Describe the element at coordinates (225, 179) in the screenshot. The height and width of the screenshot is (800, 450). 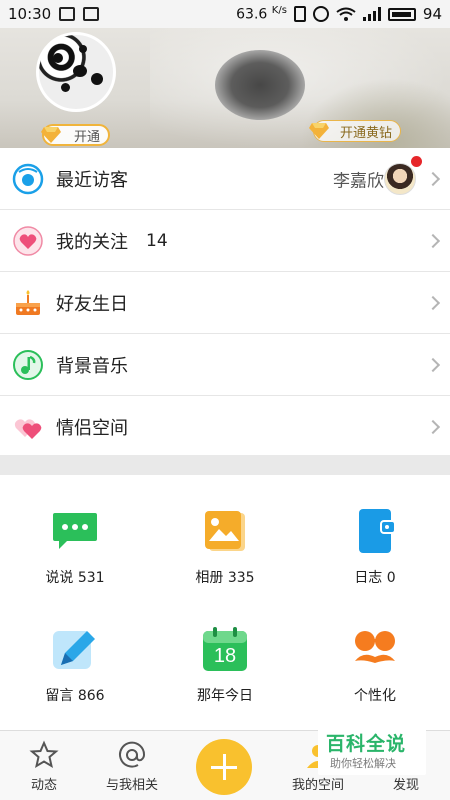
I see `row-recent-visitors: 最近访客 李嘉欣` at that location.